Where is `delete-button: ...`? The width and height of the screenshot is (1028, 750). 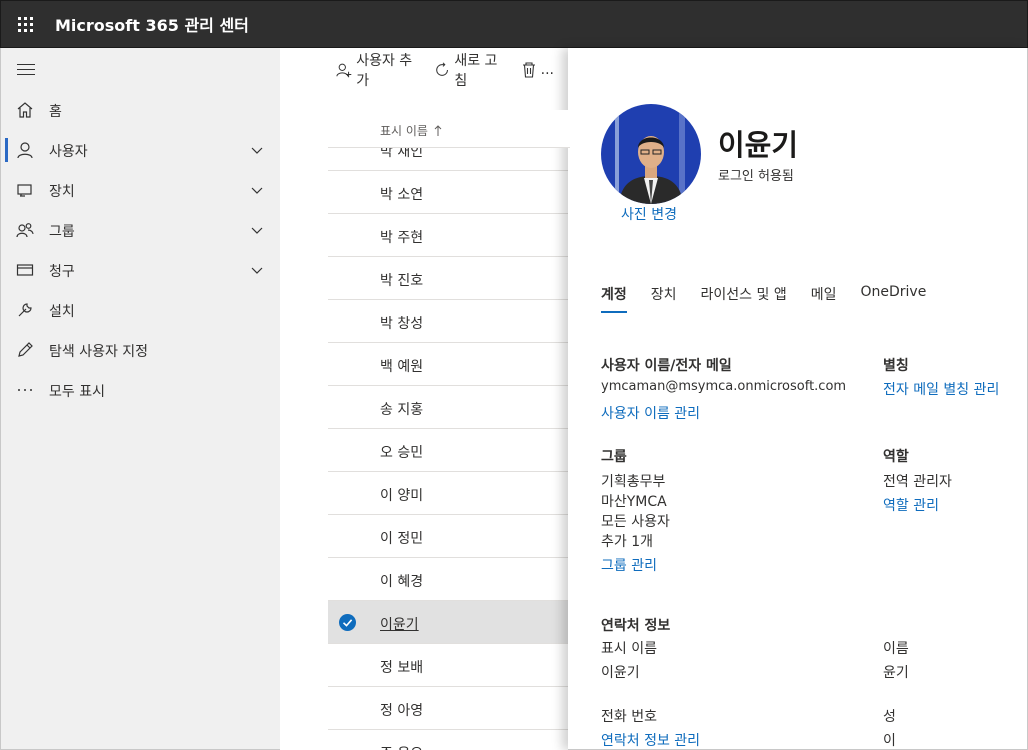
delete-button: ... is located at coordinates (537, 70).